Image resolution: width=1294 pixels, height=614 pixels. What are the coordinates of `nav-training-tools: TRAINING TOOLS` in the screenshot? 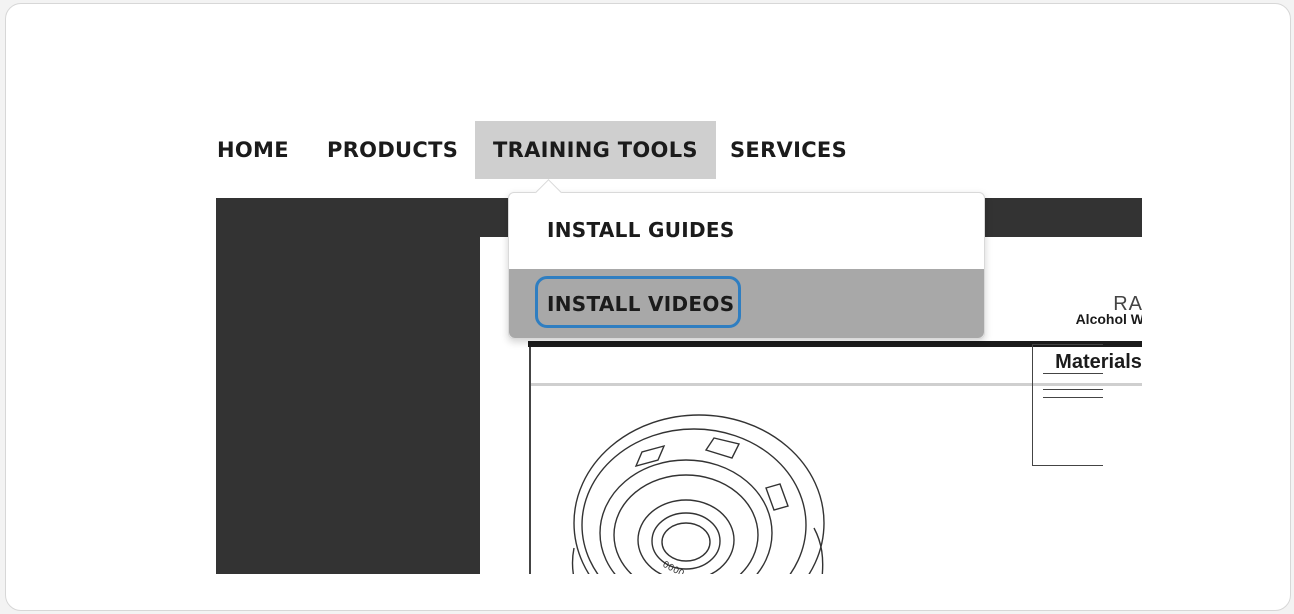 It's located at (595, 150).